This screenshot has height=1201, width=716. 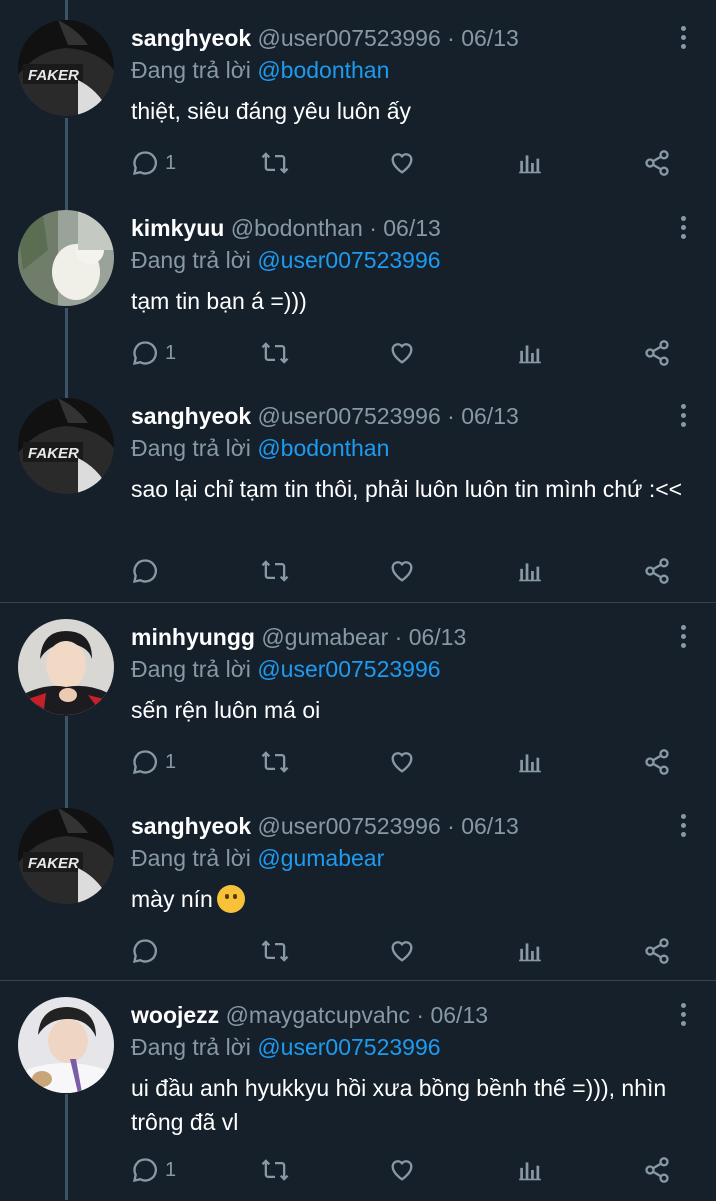 I want to click on retweet-icon, so click(x=275, y=1170).